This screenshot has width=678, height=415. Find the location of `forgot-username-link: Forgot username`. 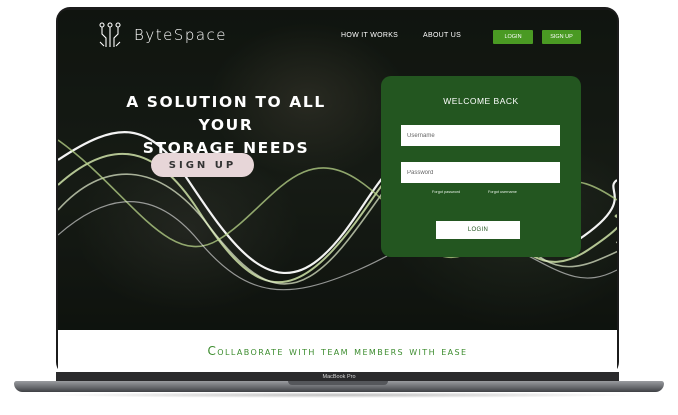

forgot-username-link: Forgot username is located at coordinates (502, 192).